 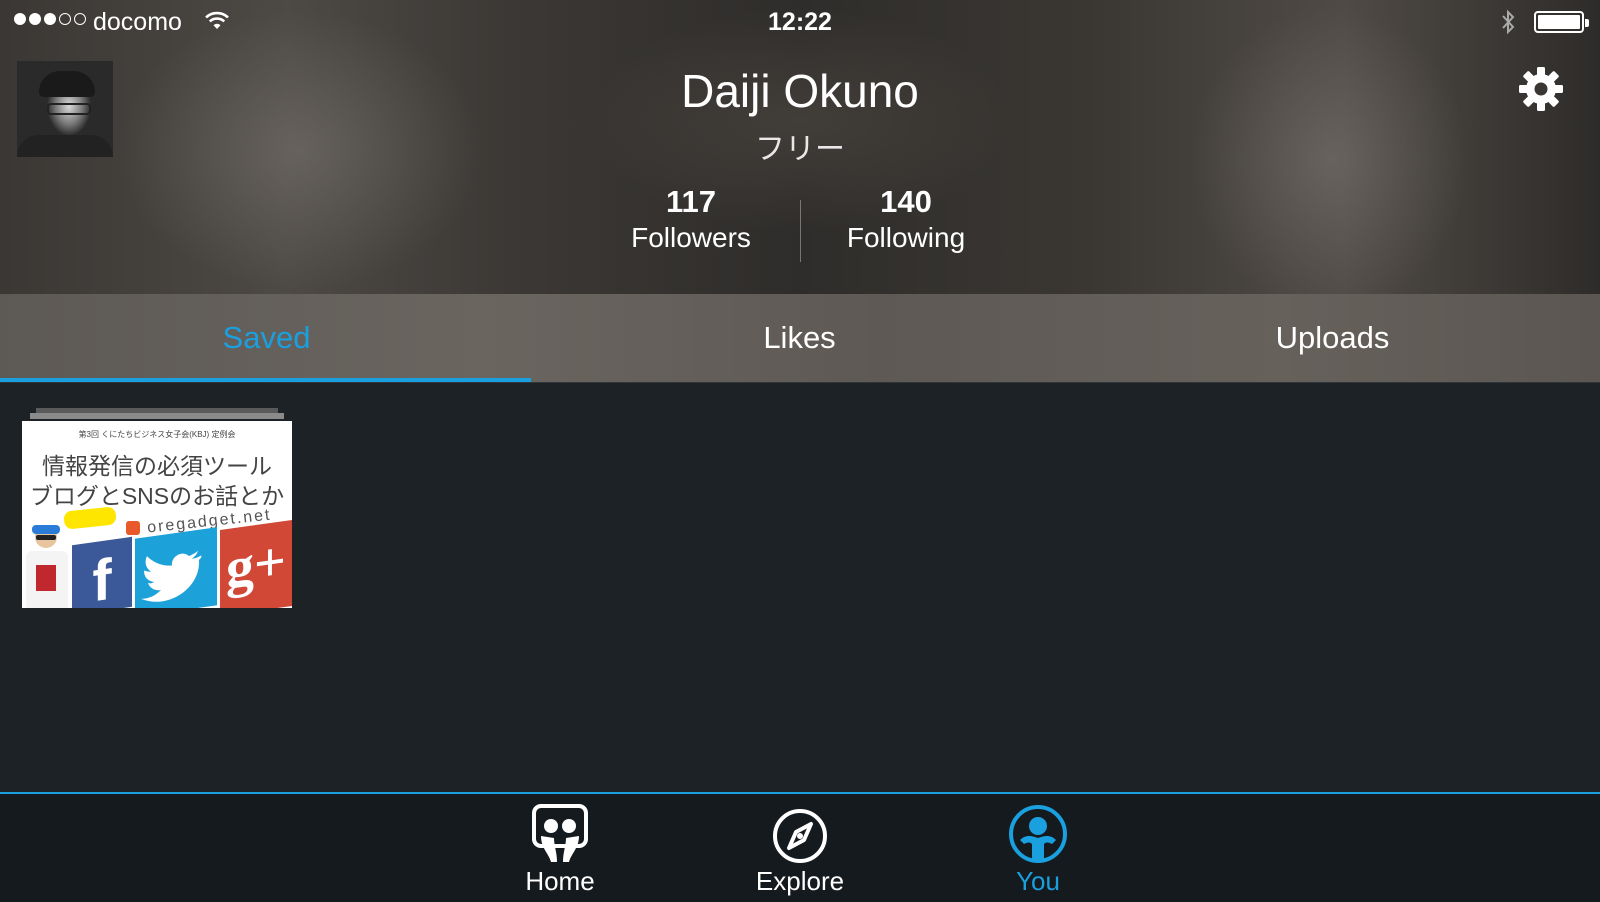 I want to click on status-time: 12:22, so click(x=800, y=22).